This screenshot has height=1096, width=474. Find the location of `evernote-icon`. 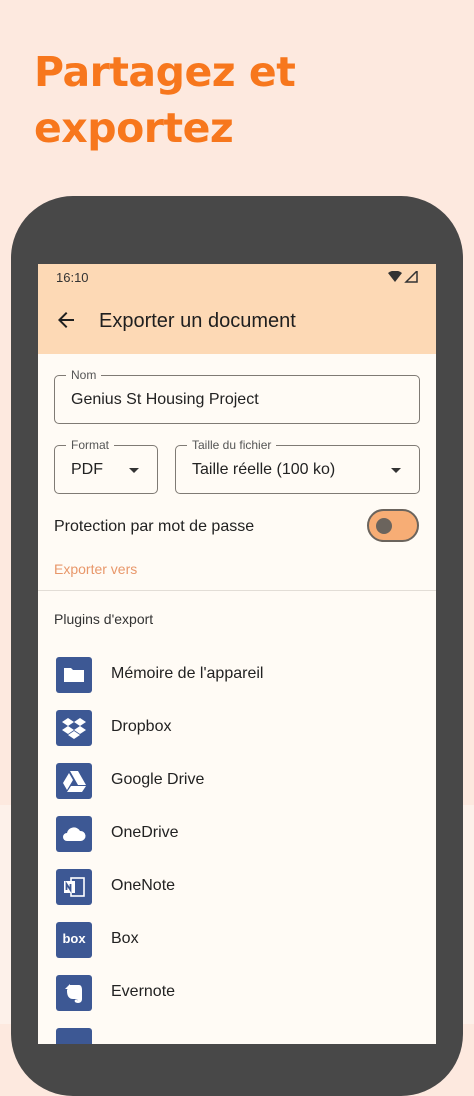

evernote-icon is located at coordinates (74, 993).